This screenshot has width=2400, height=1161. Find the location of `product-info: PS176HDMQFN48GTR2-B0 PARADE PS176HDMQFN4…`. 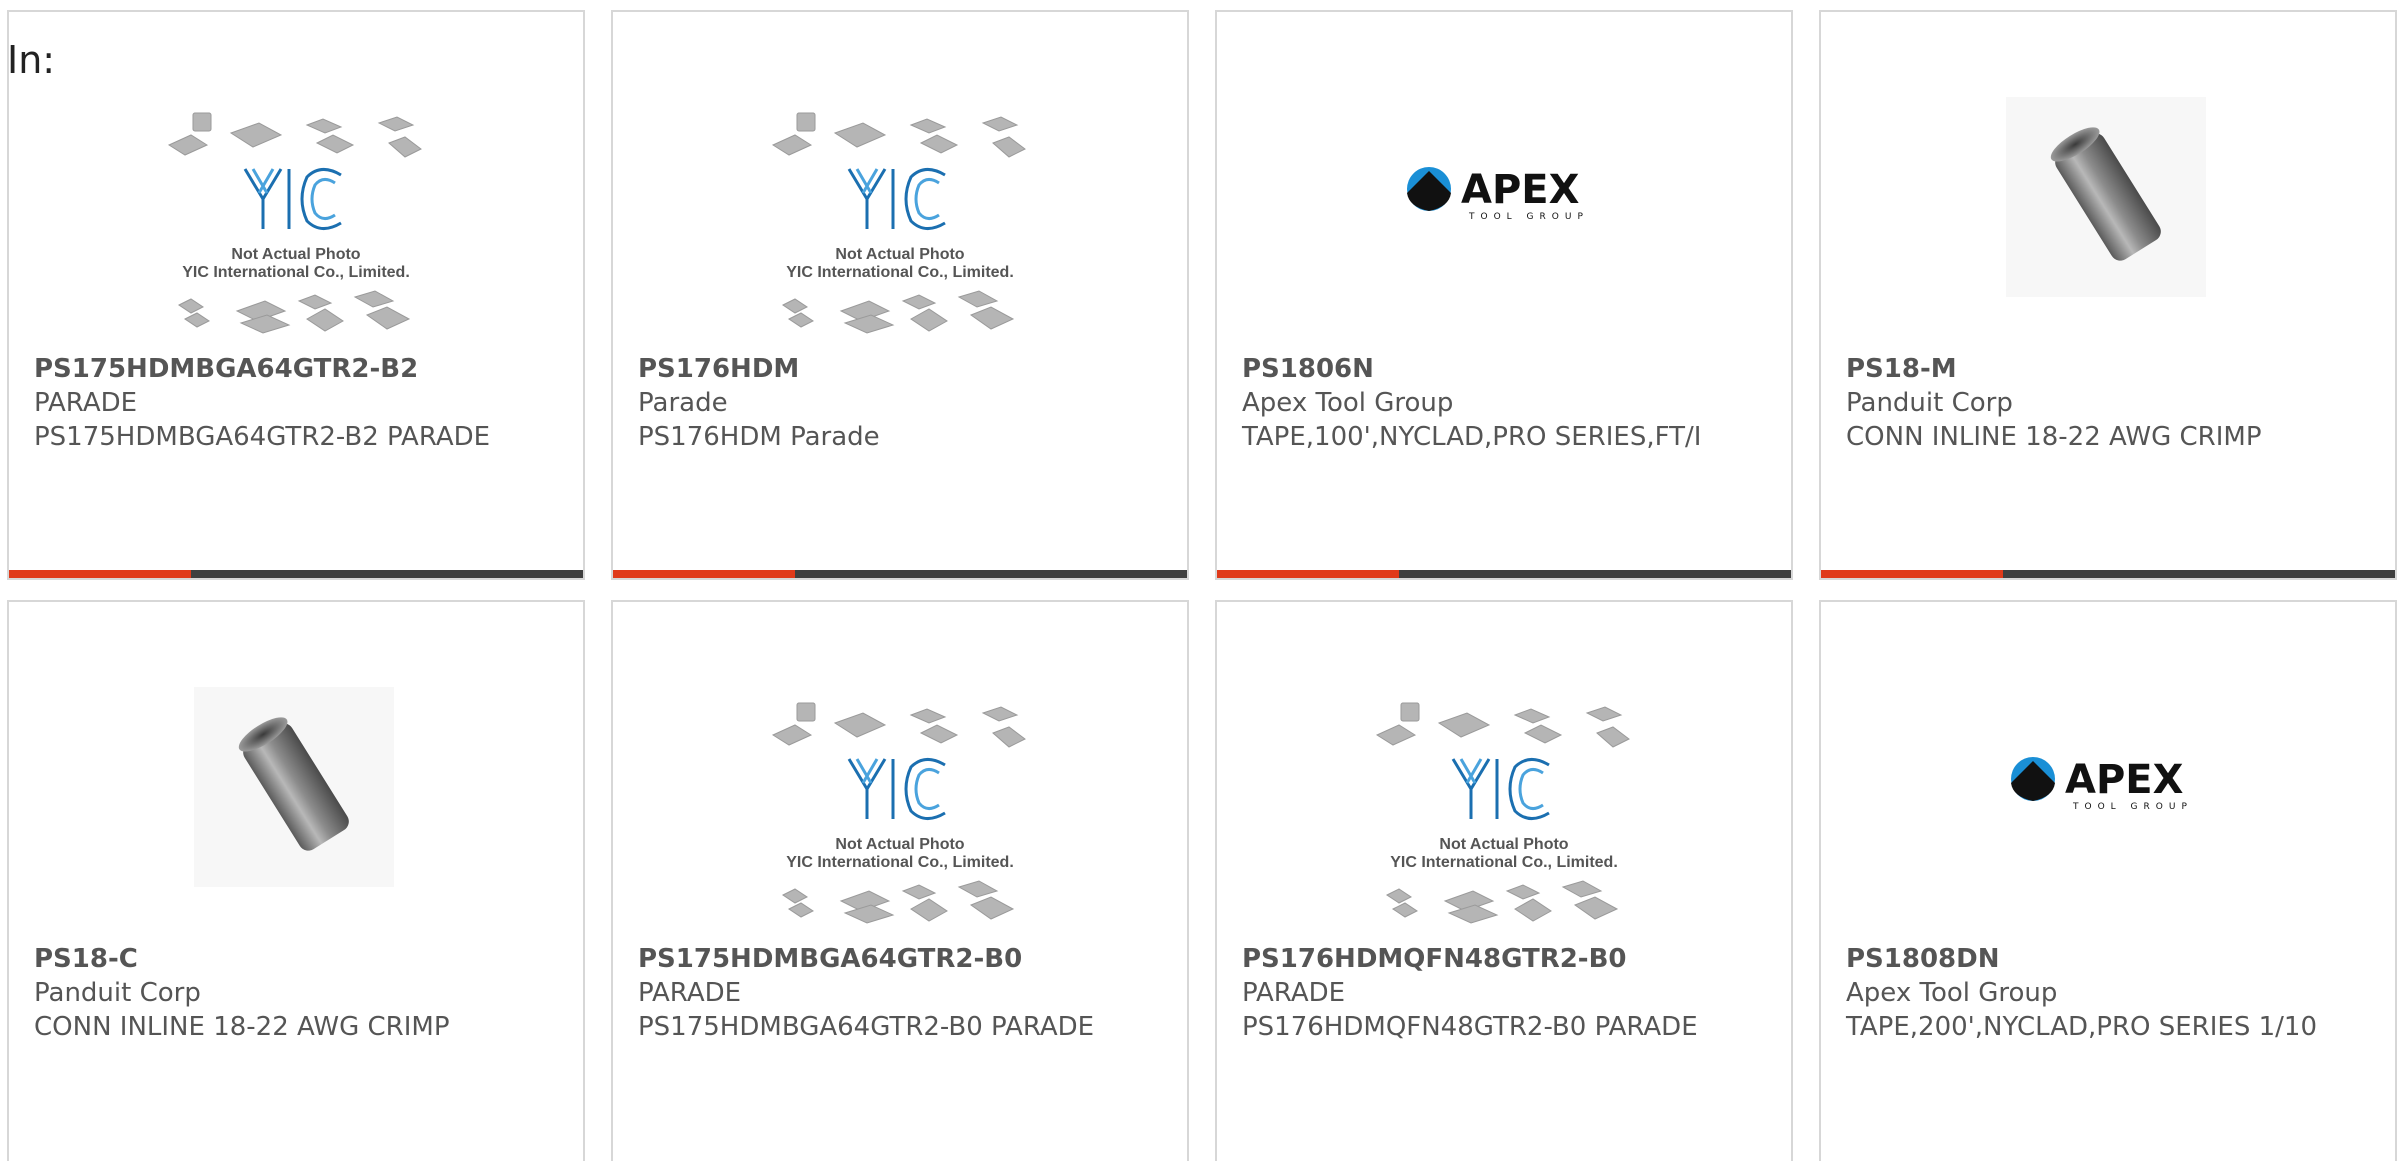

product-info: PS176HDMQFN48GTR2-B0 PARADE PS176HDMQFN4… is located at coordinates (1512, 993).